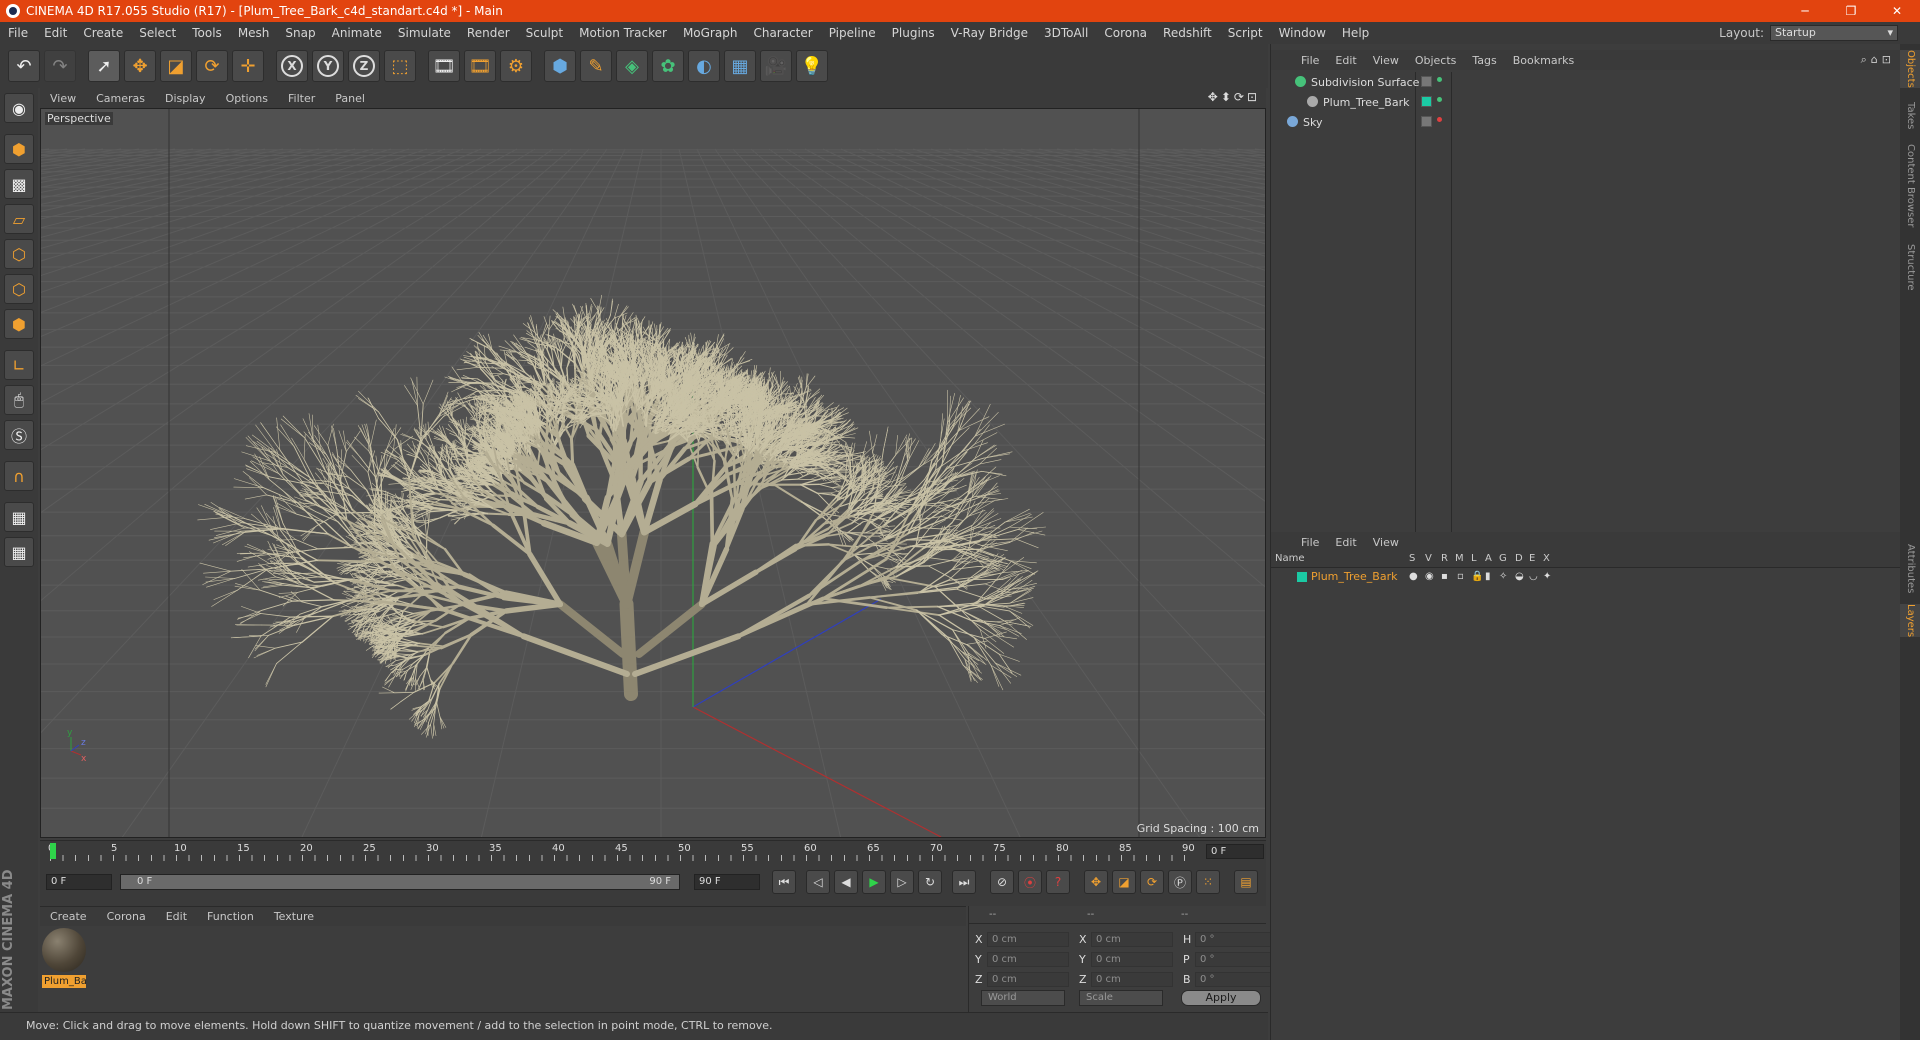 The width and height of the screenshot is (1920, 1040). Describe the element at coordinates (19, 219) in the screenshot. I see `workplane-icon: ▱` at that location.